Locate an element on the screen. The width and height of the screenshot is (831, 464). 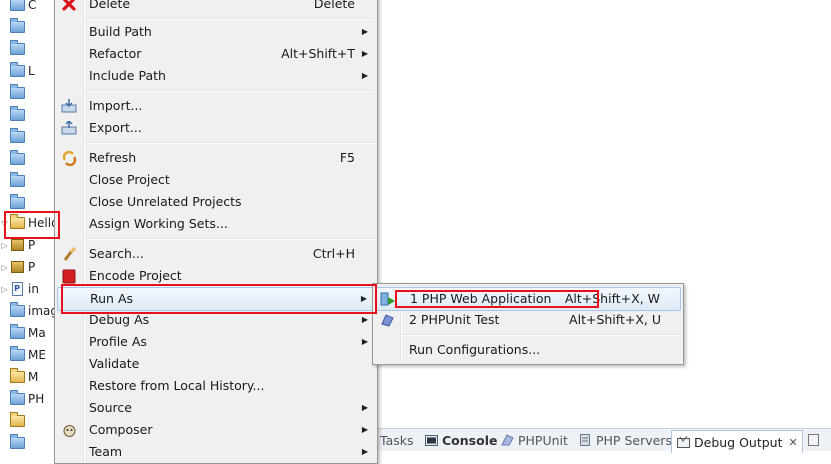
menu-item-refactor: Refactor Alt+Shift+T ▶ is located at coordinates (216, 54).